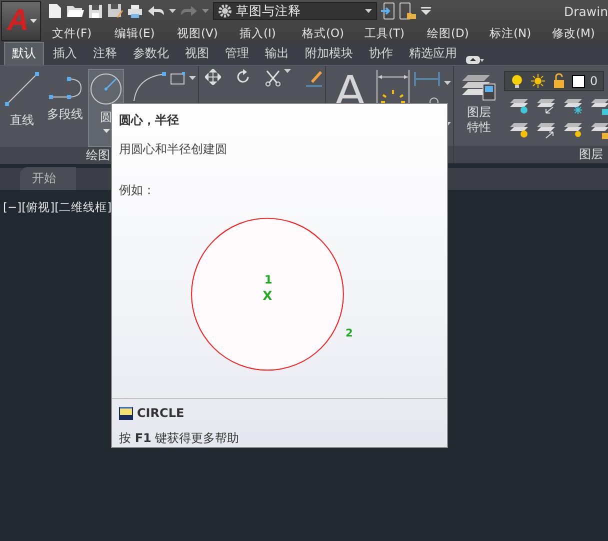 The width and height of the screenshot is (608, 541). Describe the element at coordinates (333, 33) in the screenshot. I see `menu-item: 格式(O)` at that location.